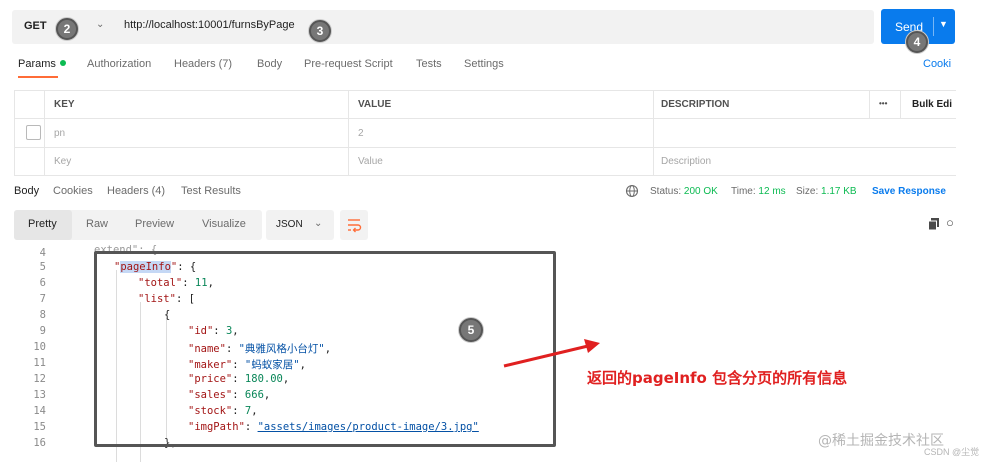  What do you see at coordinates (39, 411) in the screenshot?
I see `line-number: 14` at bounding box center [39, 411].